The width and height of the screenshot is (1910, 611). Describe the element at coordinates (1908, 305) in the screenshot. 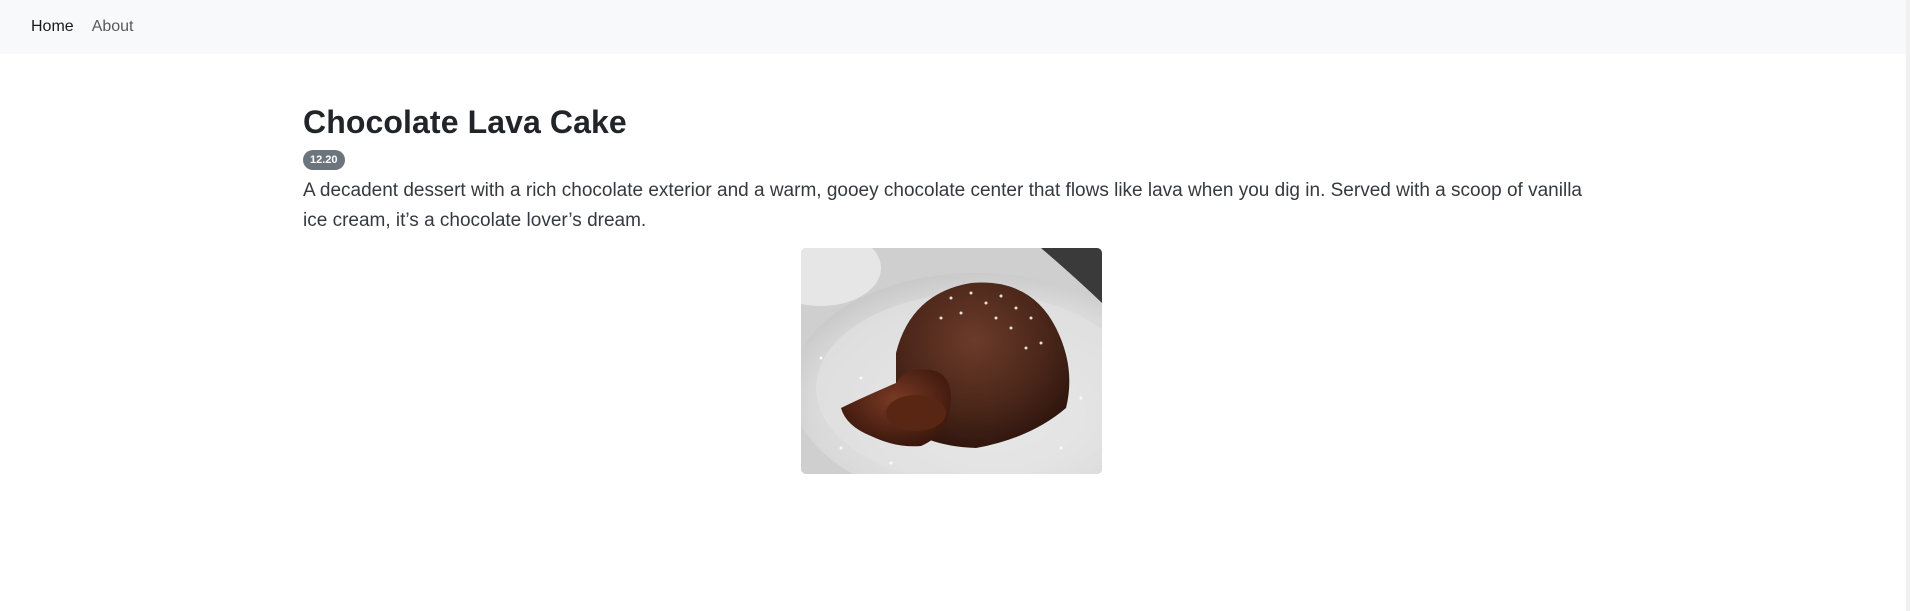

I see `scrollbar` at that location.